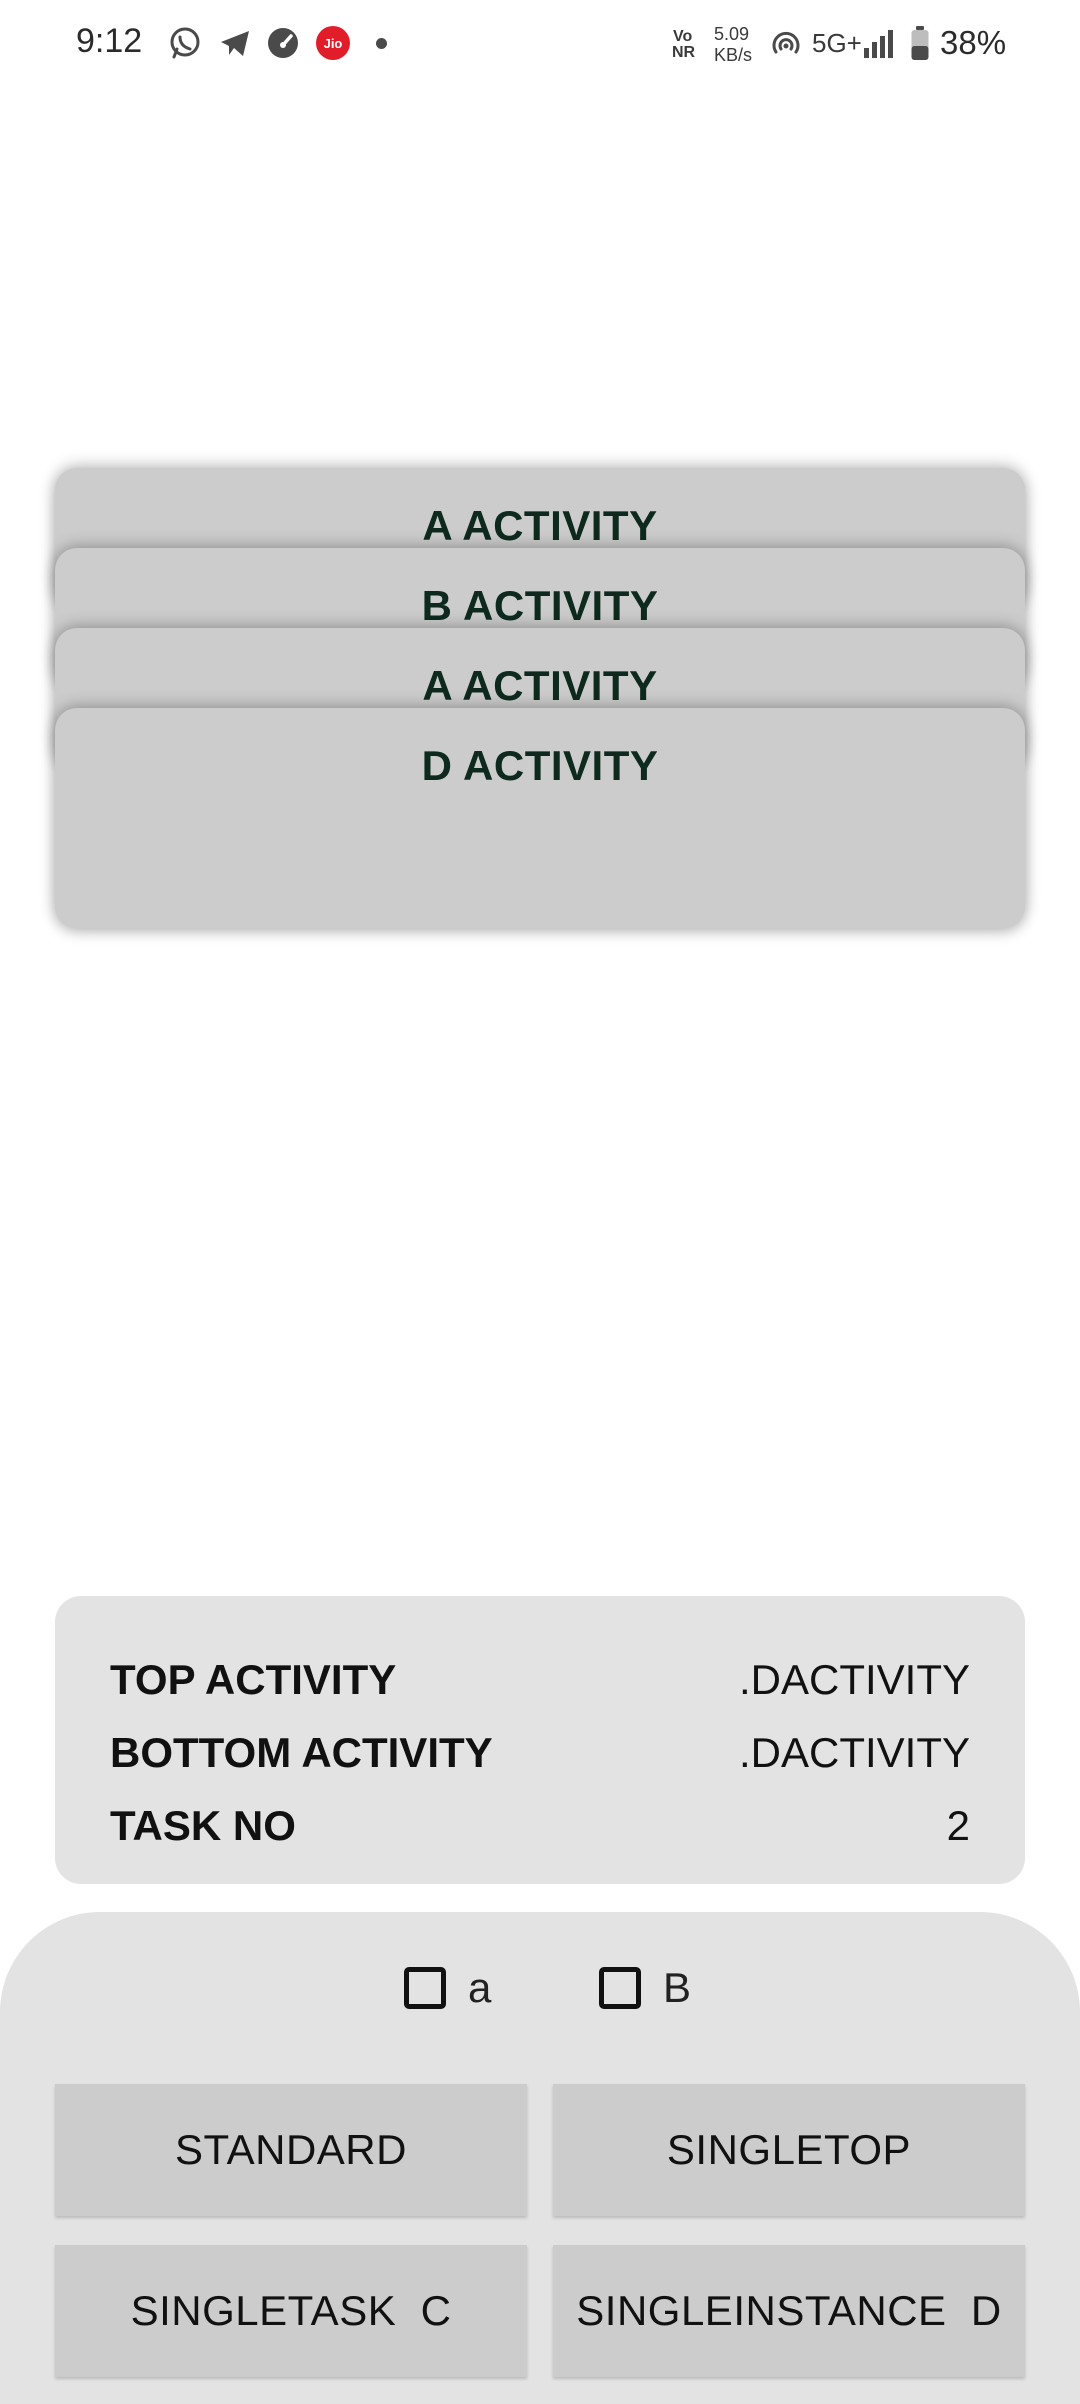 This screenshot has width=1080, height=2404. I want to click on activity-card-label: D ACTIVITY, so click(540, 765).